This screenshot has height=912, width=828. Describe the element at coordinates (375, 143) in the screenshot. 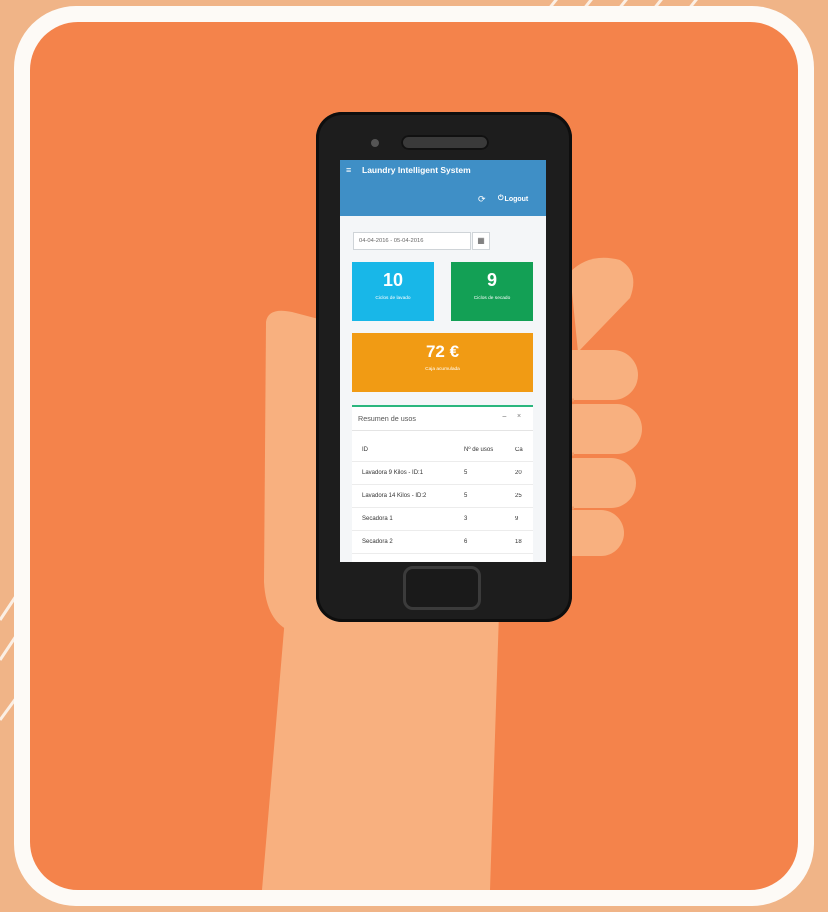

I see `front-camera-icon` at that location.